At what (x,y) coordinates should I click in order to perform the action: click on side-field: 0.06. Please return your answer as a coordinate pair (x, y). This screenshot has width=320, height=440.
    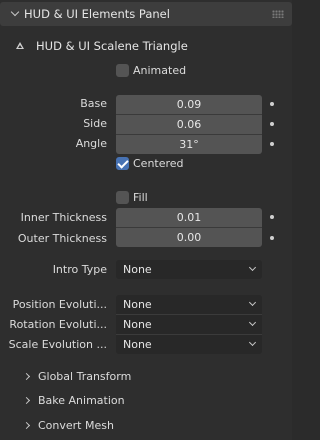
    Looking at the image, I should click on (189, 124).